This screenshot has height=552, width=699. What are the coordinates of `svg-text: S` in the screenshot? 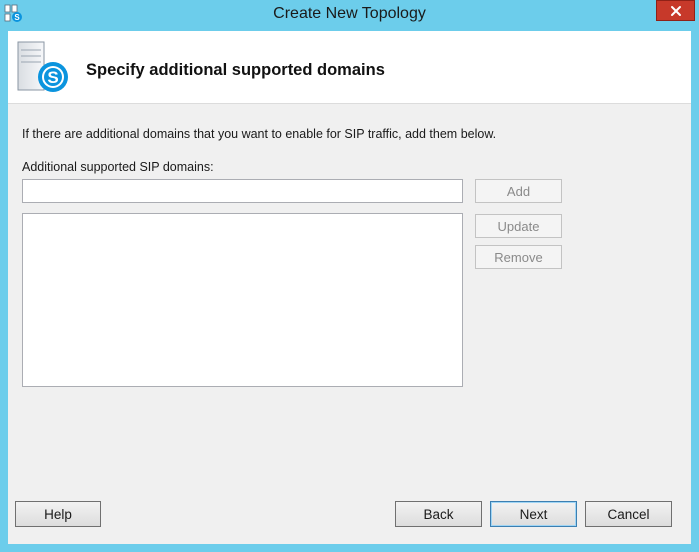 It's located at (52, 77).